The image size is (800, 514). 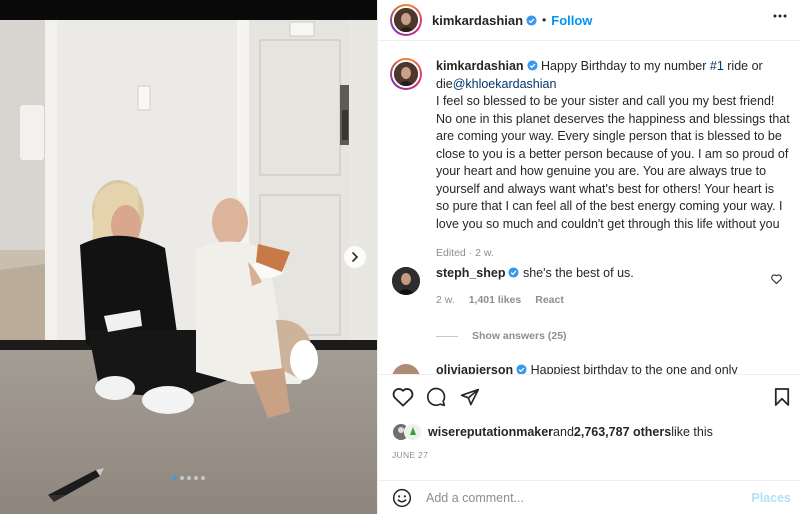 I want to click on comment-text: steph_shep she's the best of us., so click(x=613, y=273).